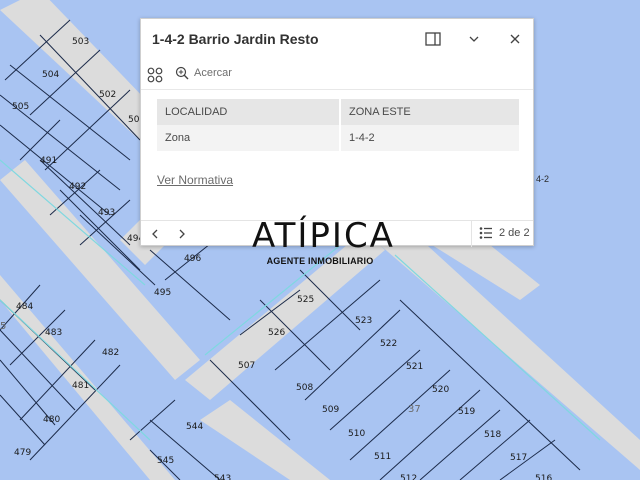 The height and width of the screenshot is (480, 640). I want to click on lot-label: 495, so click(162, 293).